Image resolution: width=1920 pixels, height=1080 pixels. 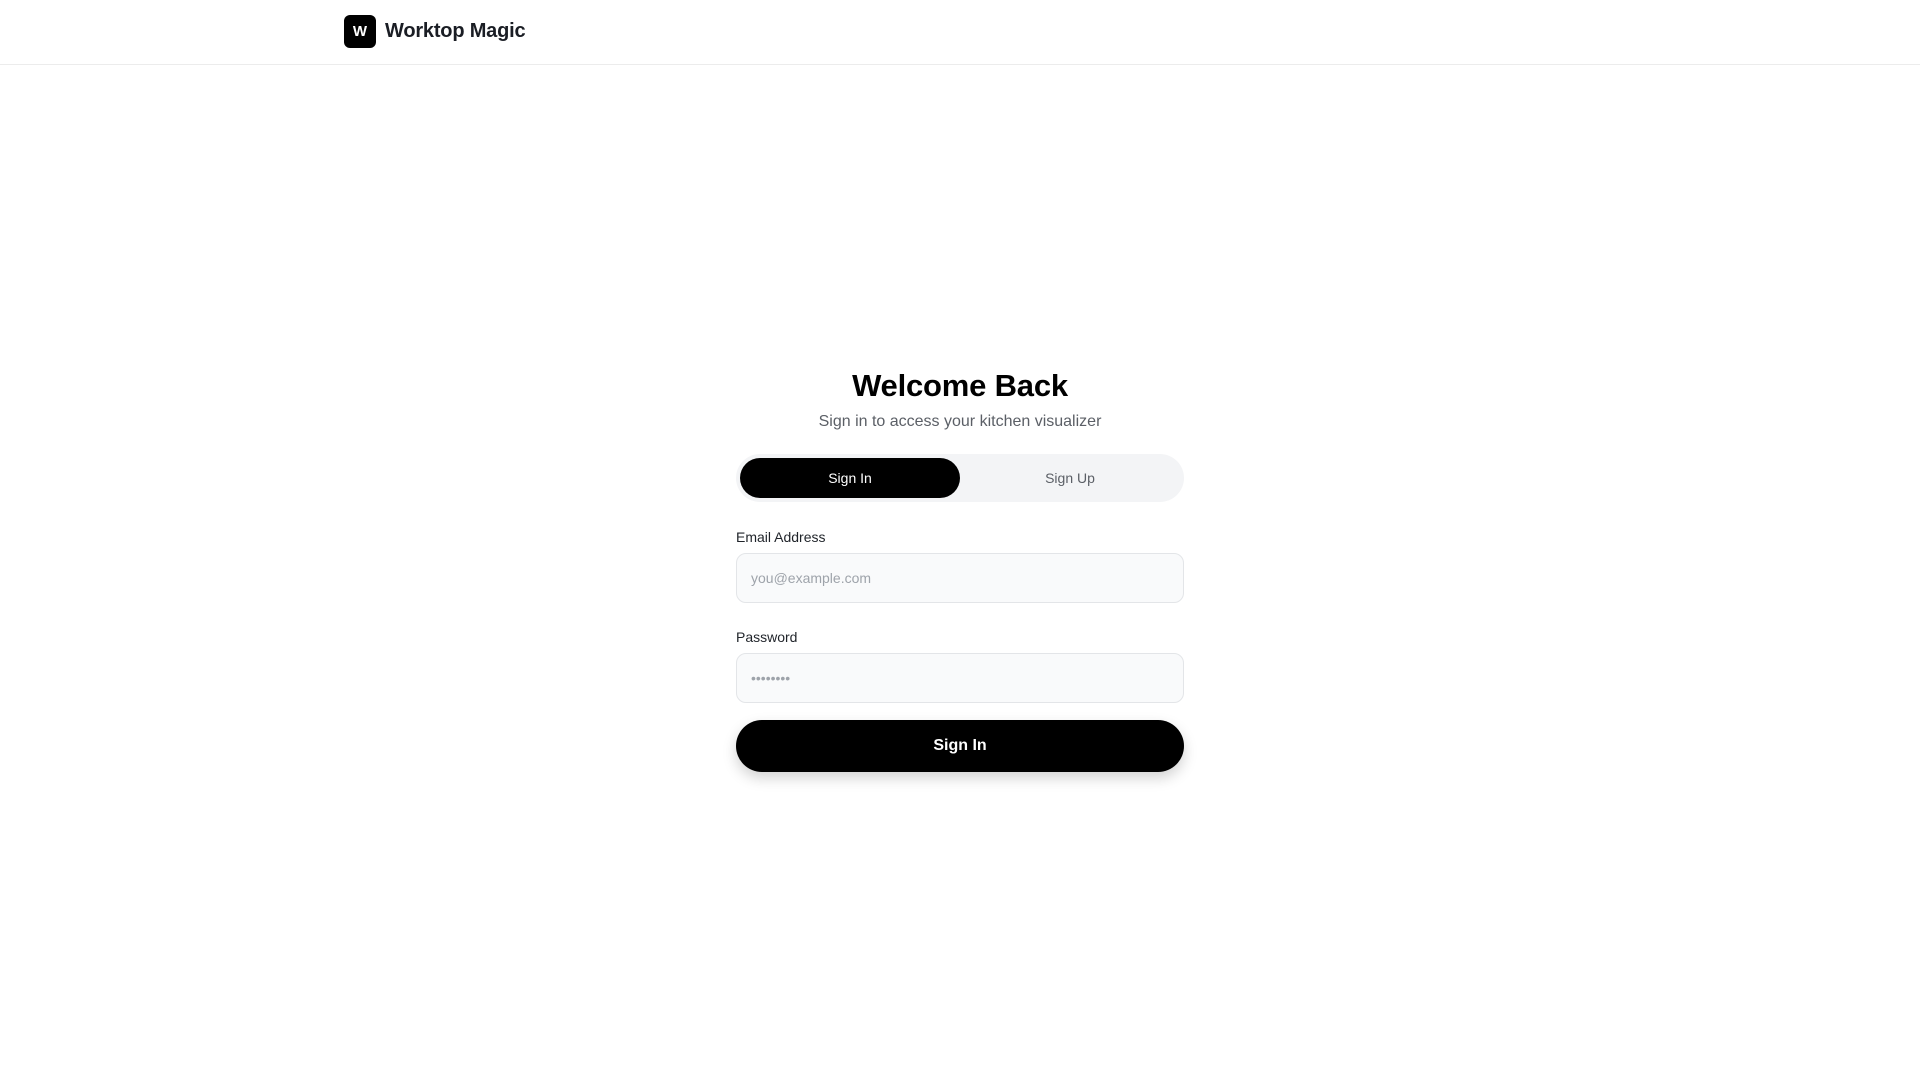 I want to click on auth-mode-tabs: Sign In Sign Up, so click(x=960, y=478).